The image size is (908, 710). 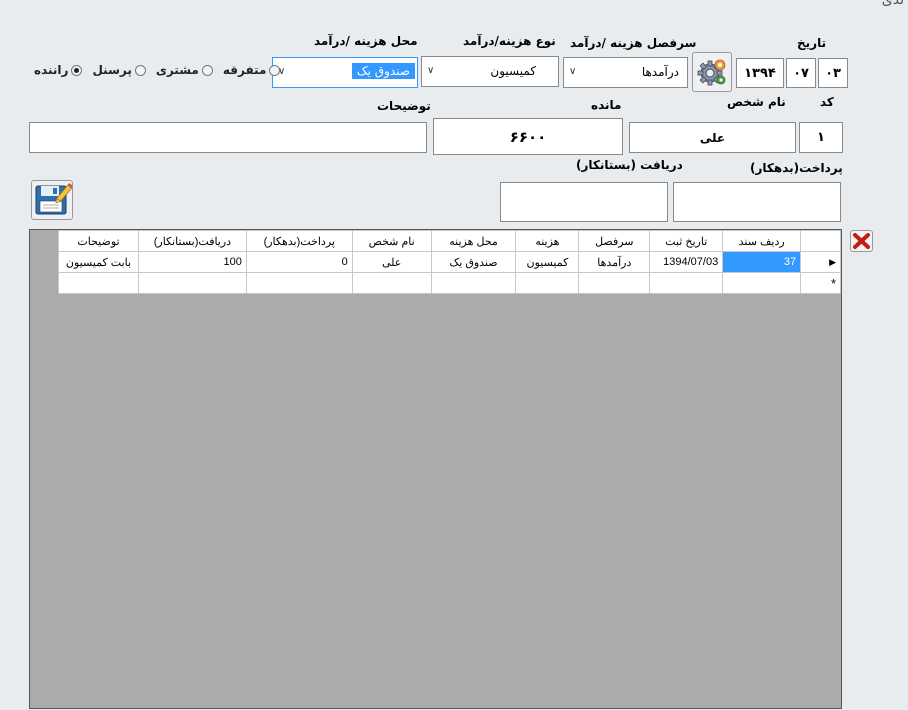 What do you see at coordinates (633, 43) in the screenshot?
I see `header-combo-label: سرفصل هزینه /درآمد` at bounding box center [633, 43].